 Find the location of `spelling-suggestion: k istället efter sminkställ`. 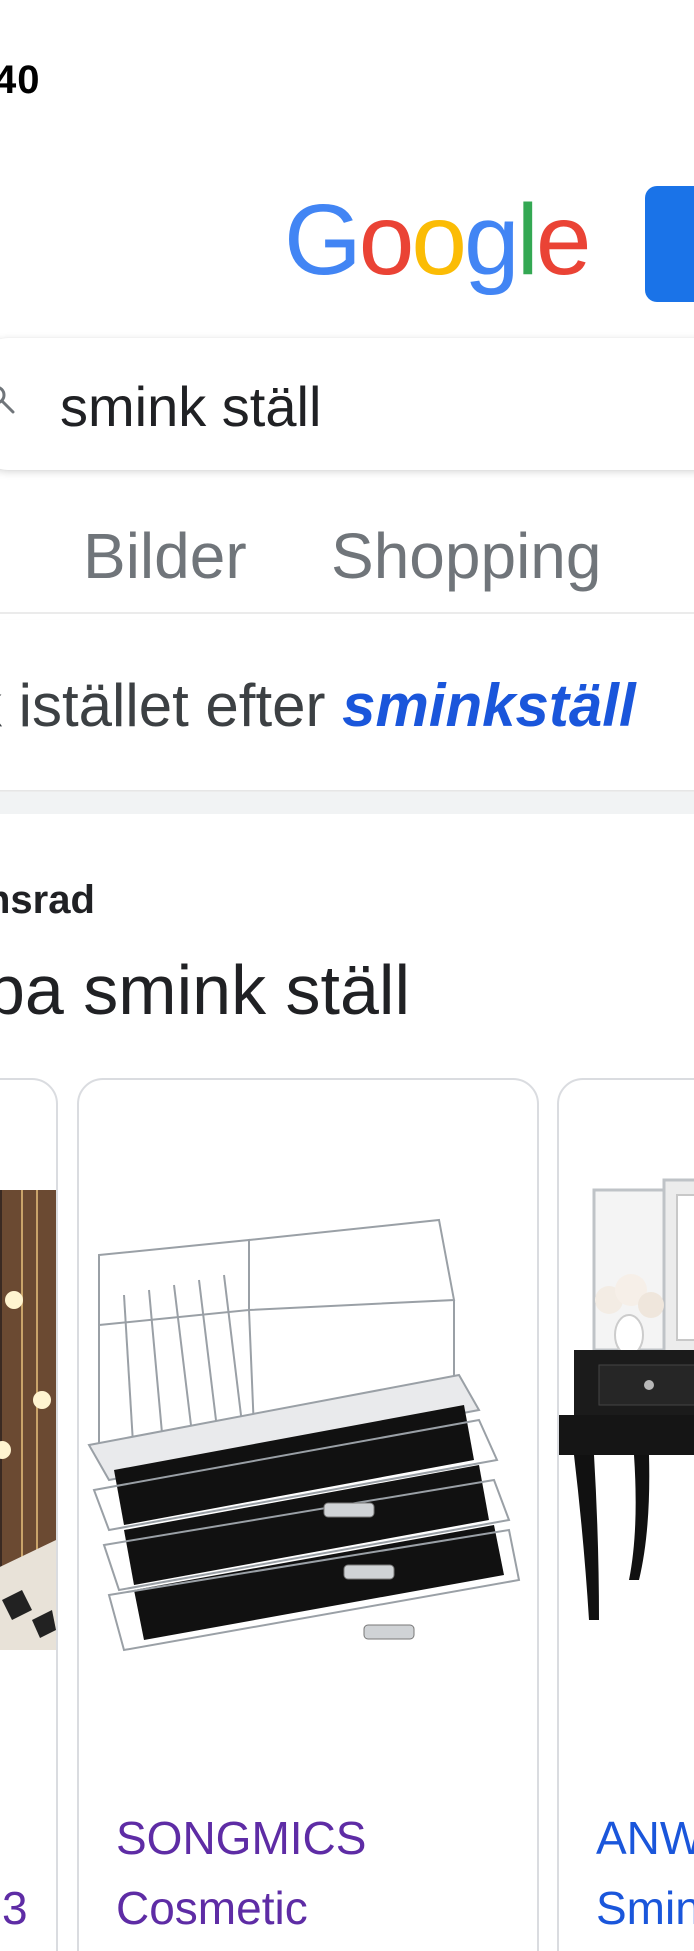

spelling-suggestion: k istället efter sminkställ is located at coordinates (318, 706).